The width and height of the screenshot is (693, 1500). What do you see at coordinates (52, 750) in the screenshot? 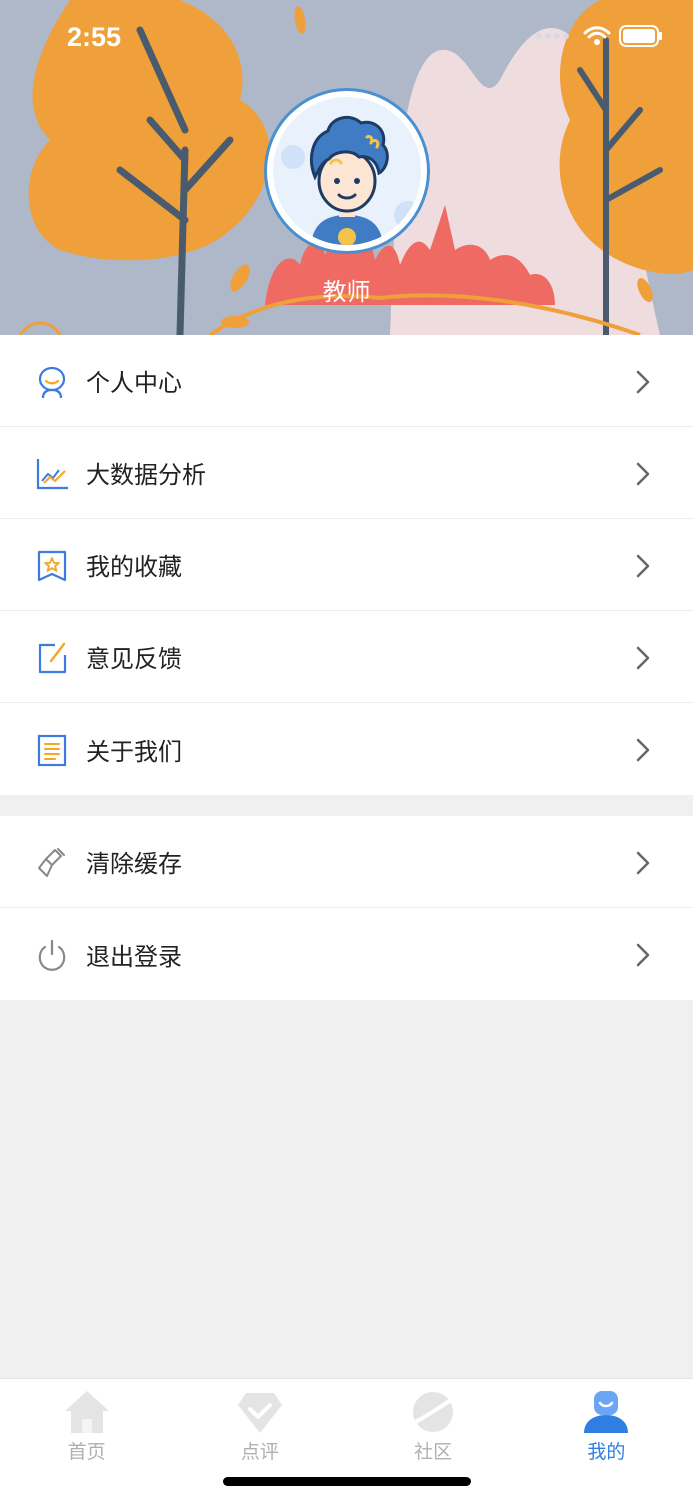
I see `document-icon` at bounding box center [52, 750].